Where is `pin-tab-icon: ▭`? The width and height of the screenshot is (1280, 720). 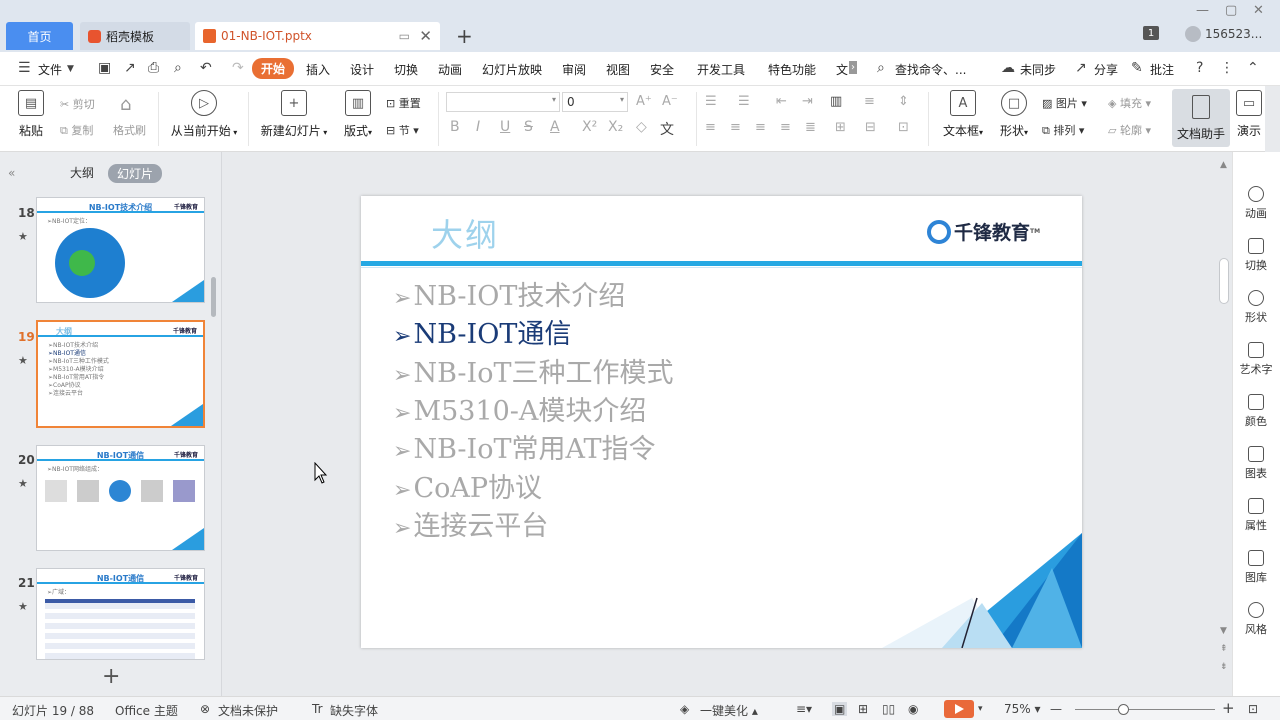
pin-tab-icon: ▭ is located at coordinates (404, 36).